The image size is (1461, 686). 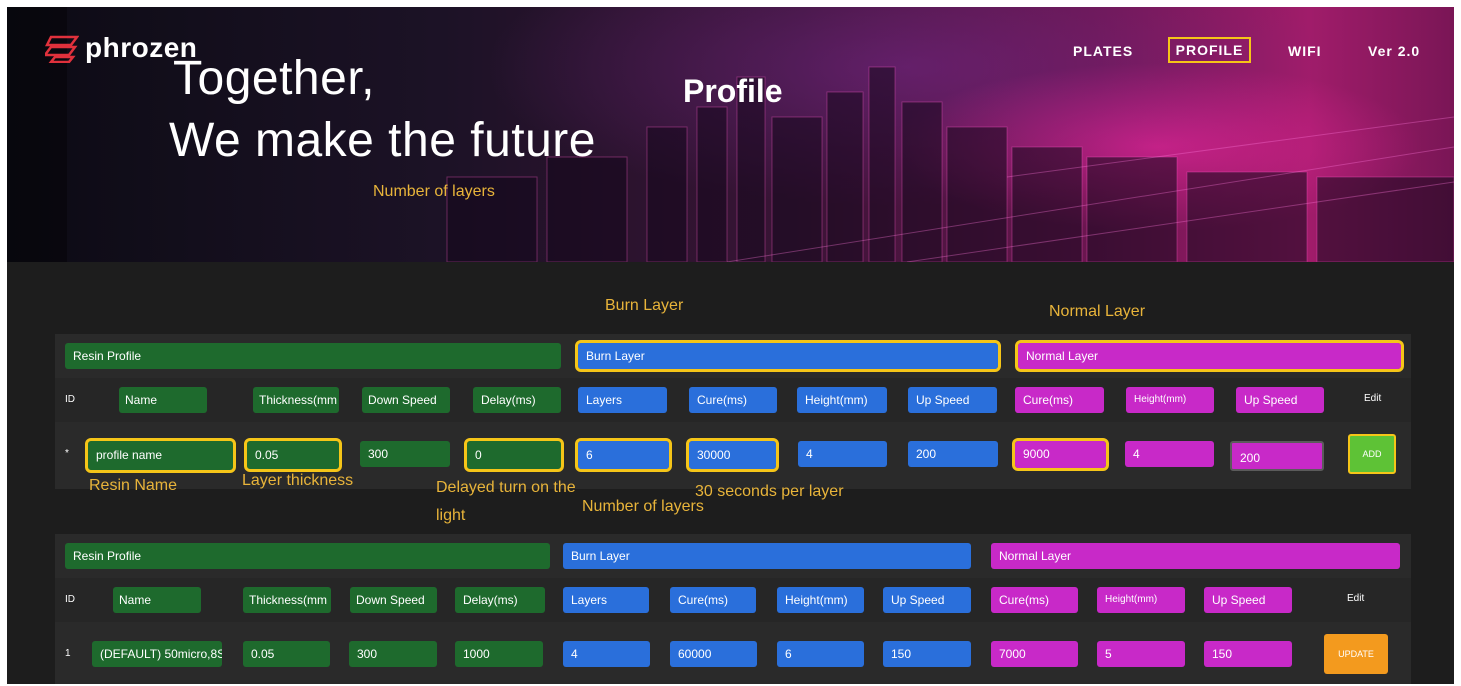 What do you see at coordinates (514, 455) in the screenshot?
I see `input-delay: 0` at bounding box center [514, 455].